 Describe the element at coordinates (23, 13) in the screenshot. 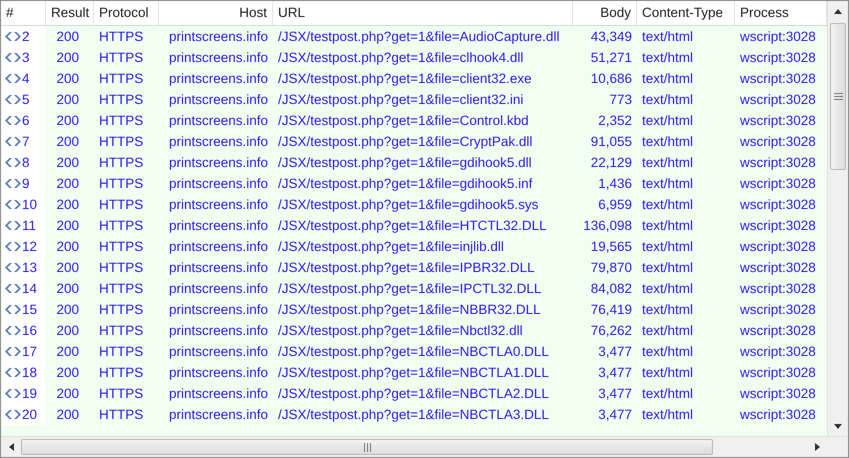

I see `column-header: #` at that location.